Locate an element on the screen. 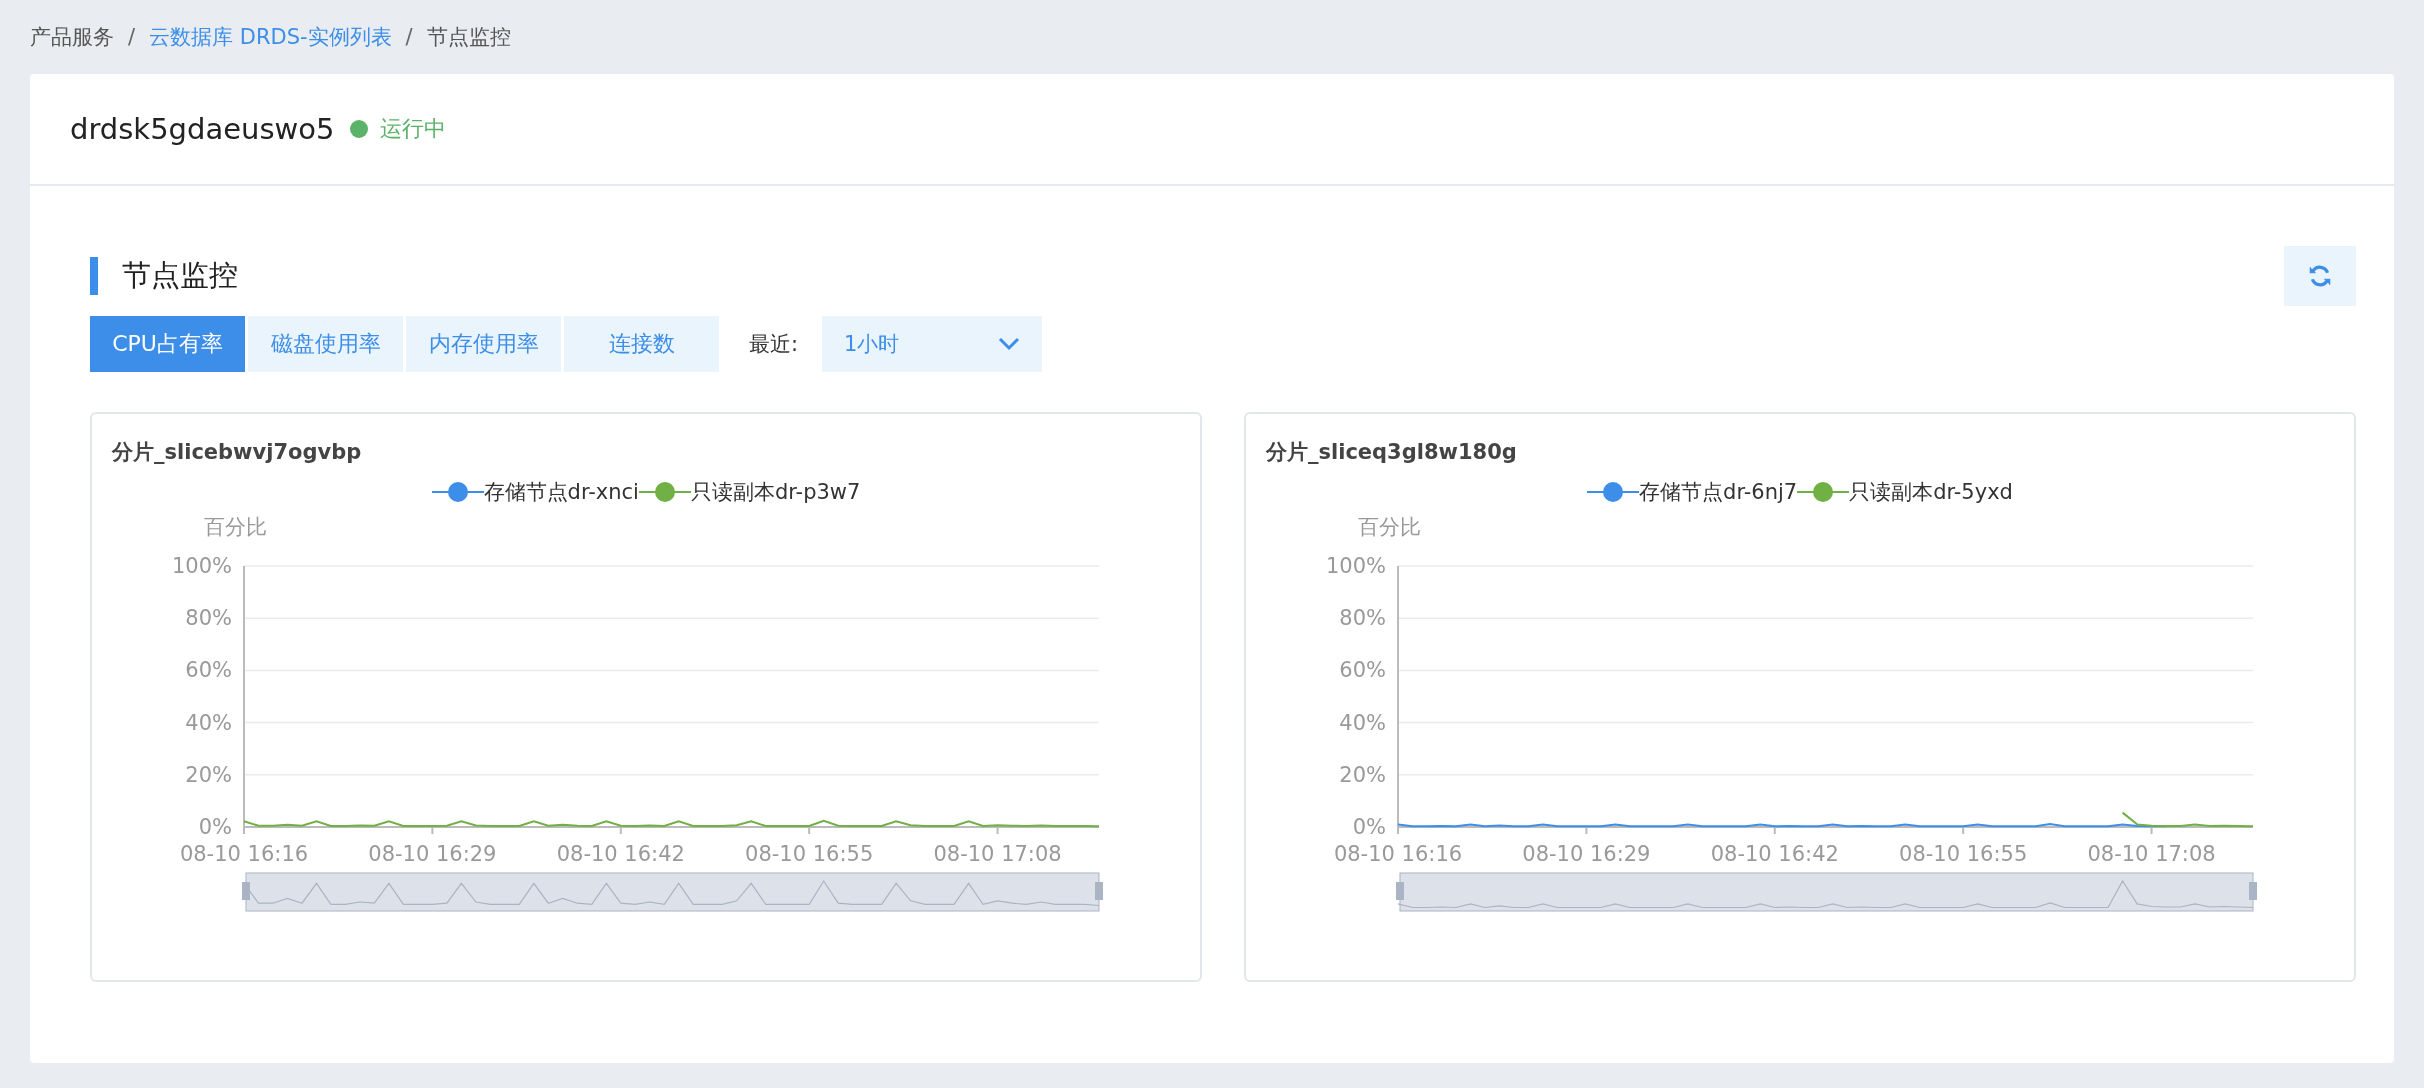 This screenshot has height=1088, width=2424. refresh-button is located at coordinates (2320, 276).